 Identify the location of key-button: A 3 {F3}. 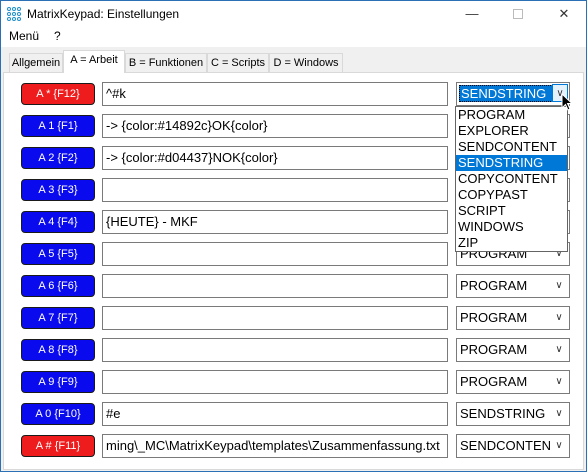
(58, 190).